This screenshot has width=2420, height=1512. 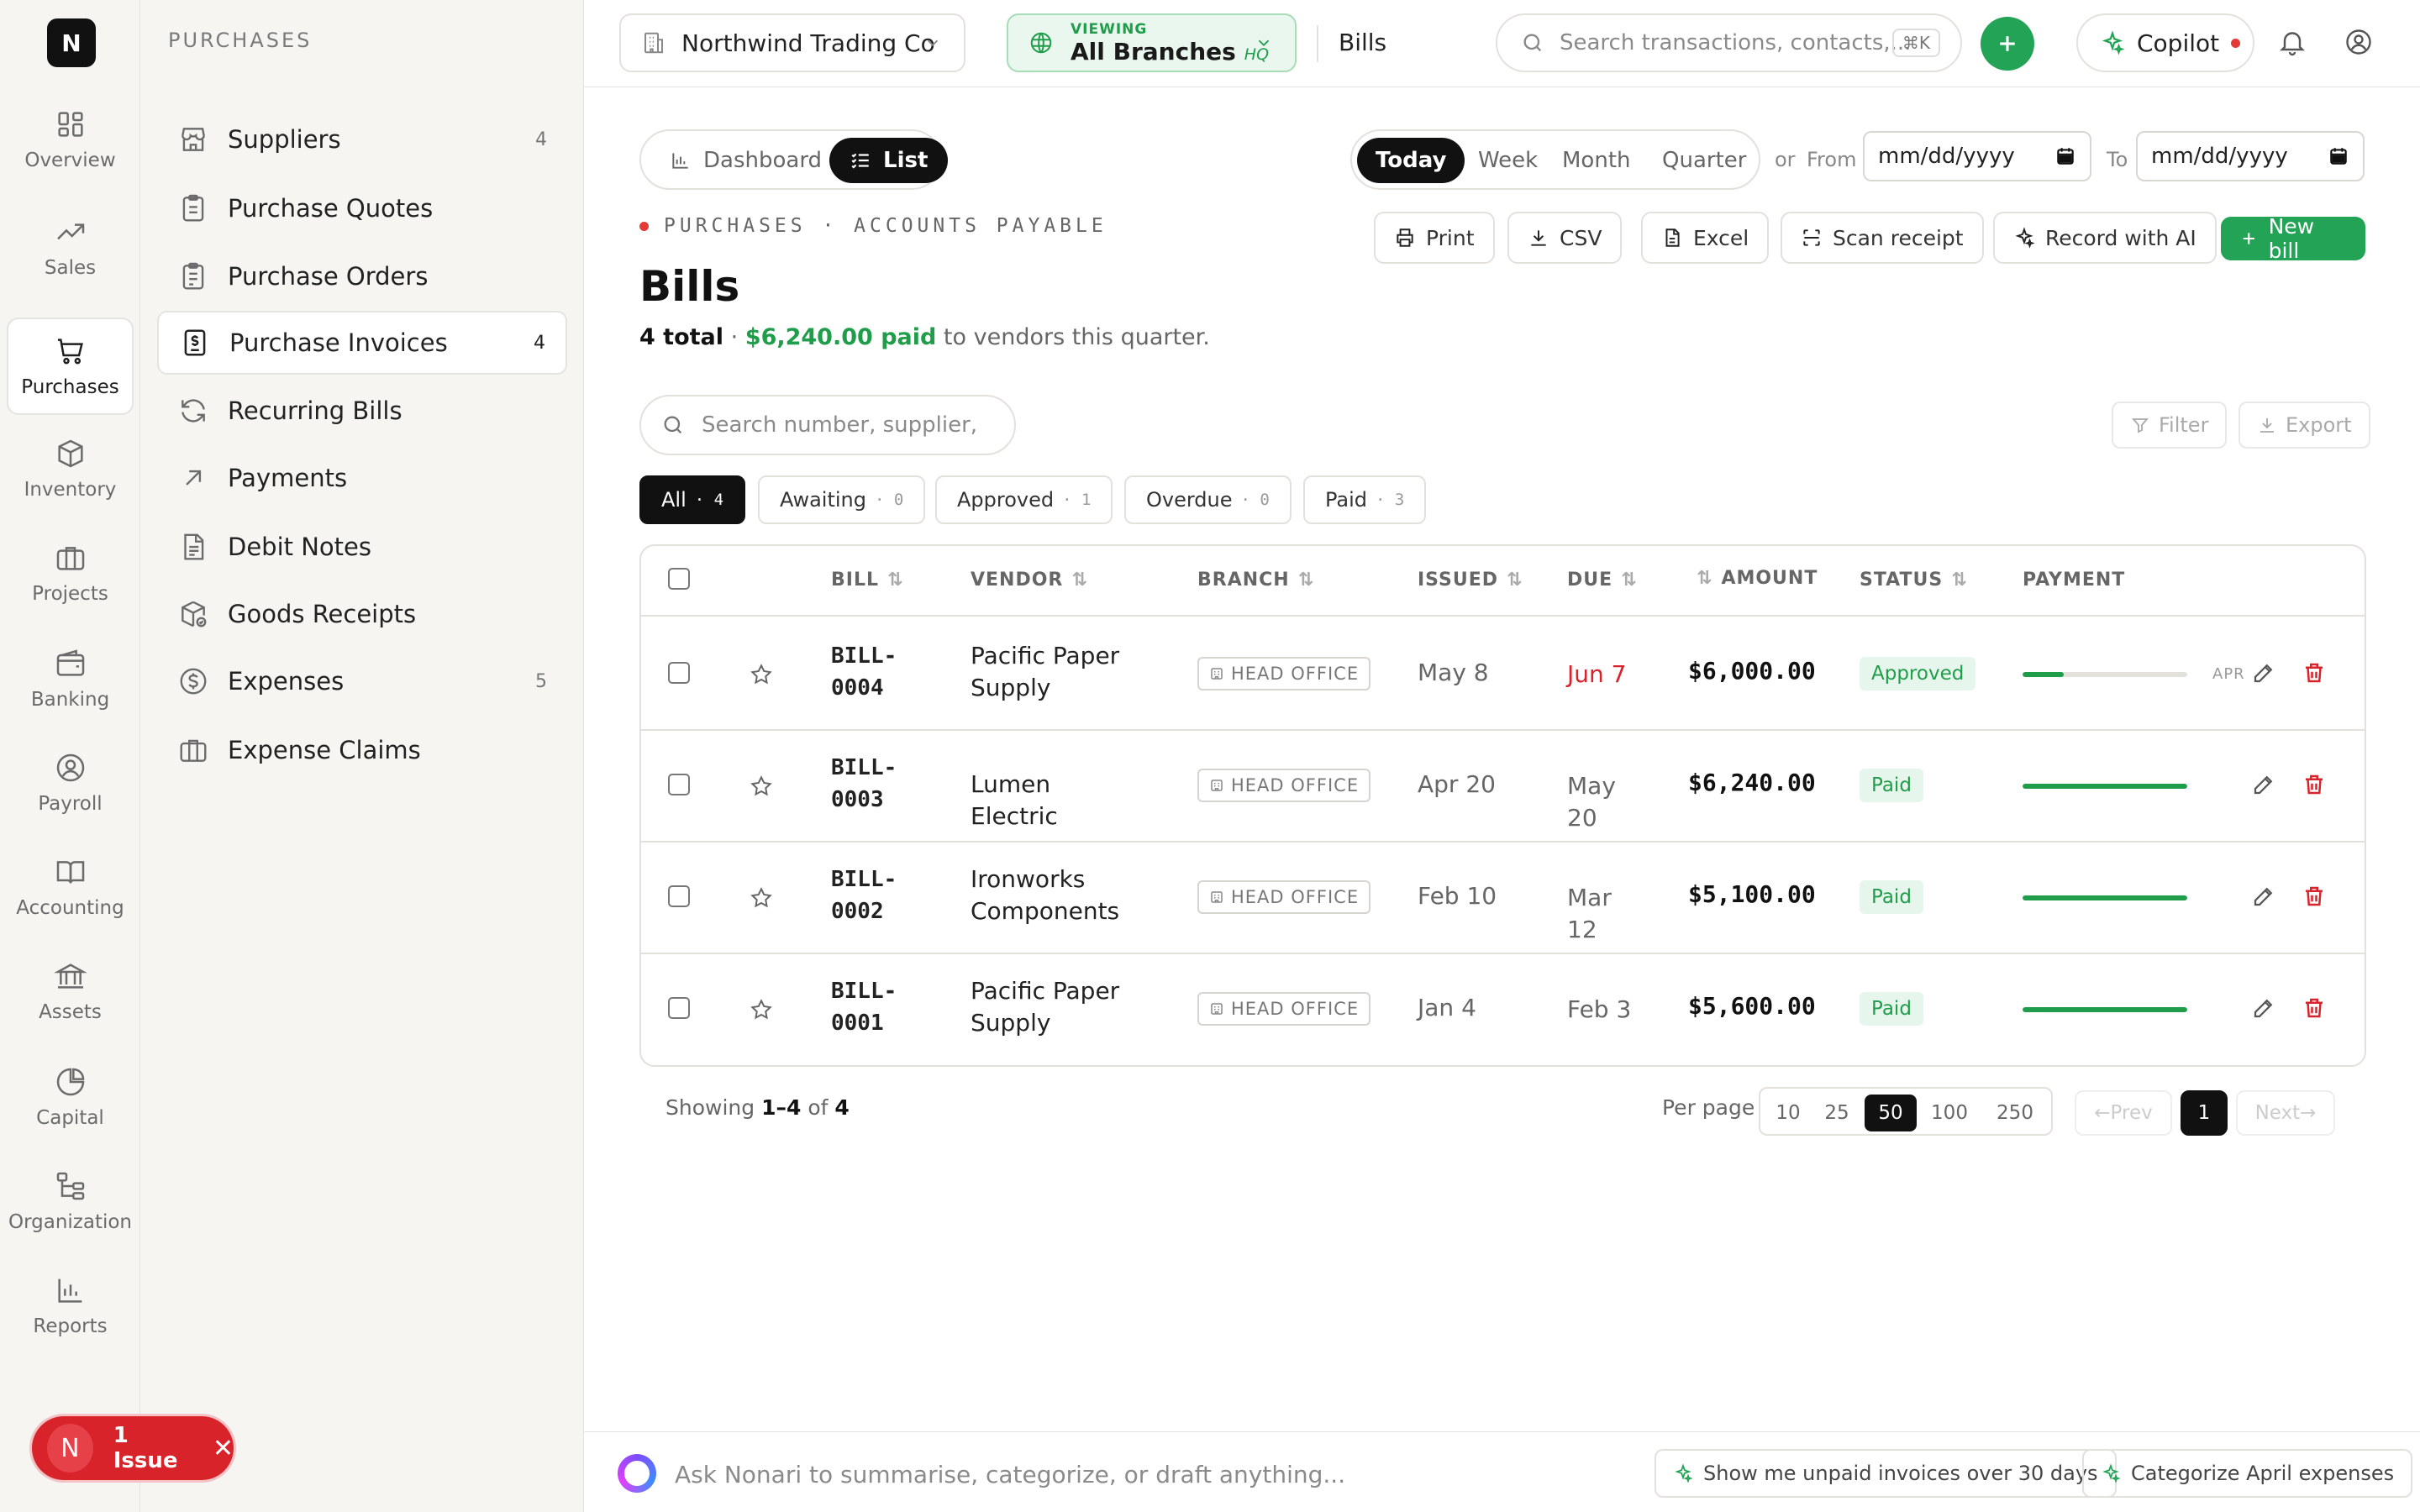 I want to click on bill-number: BILL- 0003, so click(x=864, y=784).